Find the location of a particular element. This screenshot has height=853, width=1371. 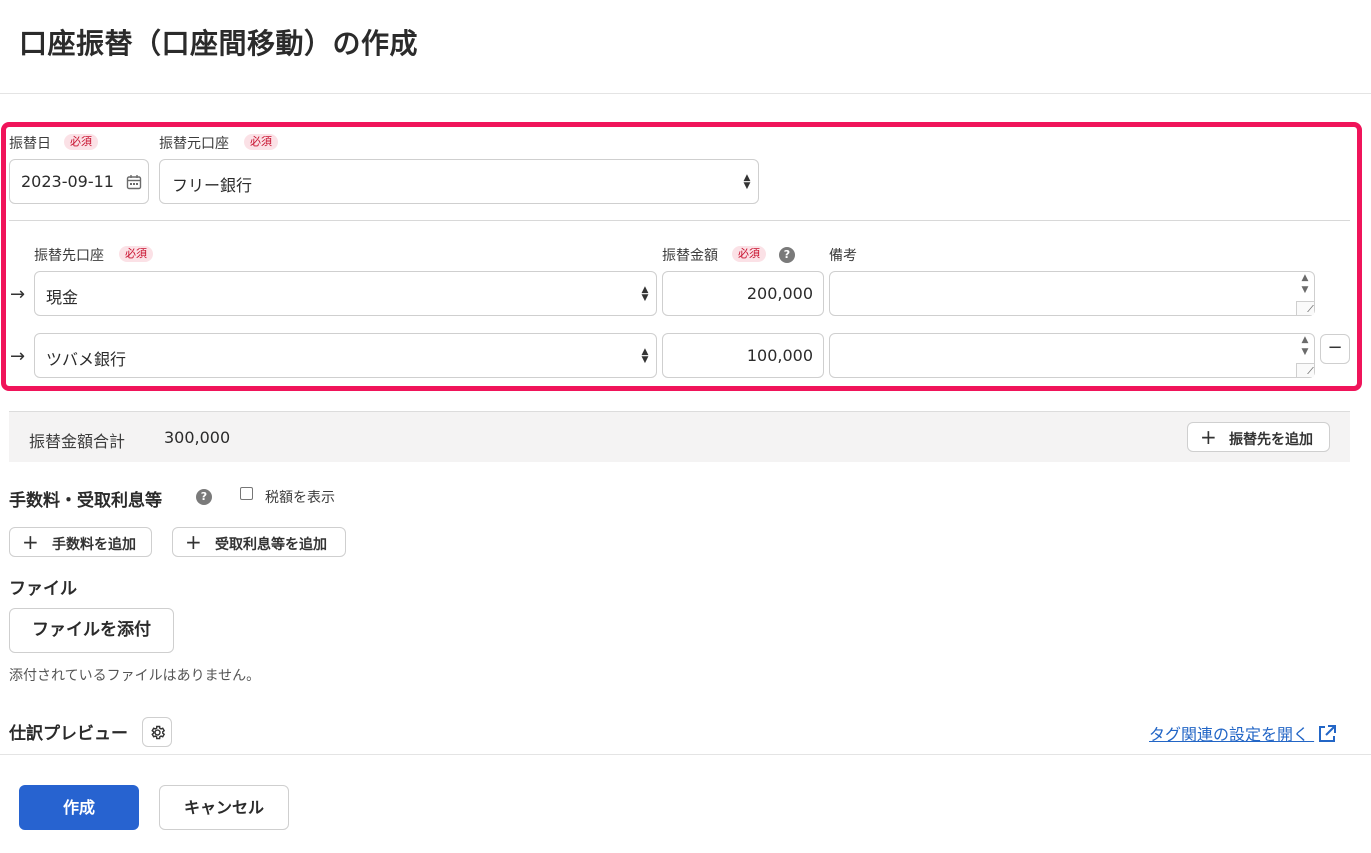

memo-label: 備考 is located at coordinates (843, 256).